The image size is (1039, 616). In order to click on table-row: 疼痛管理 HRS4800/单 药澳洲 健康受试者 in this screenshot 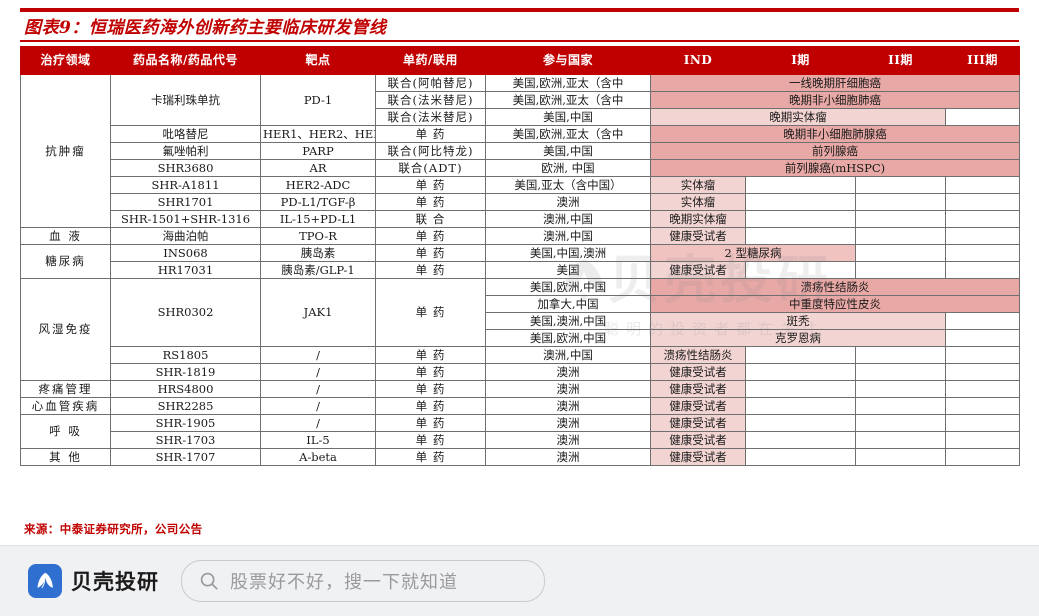, I will do `click(520, 389)`.